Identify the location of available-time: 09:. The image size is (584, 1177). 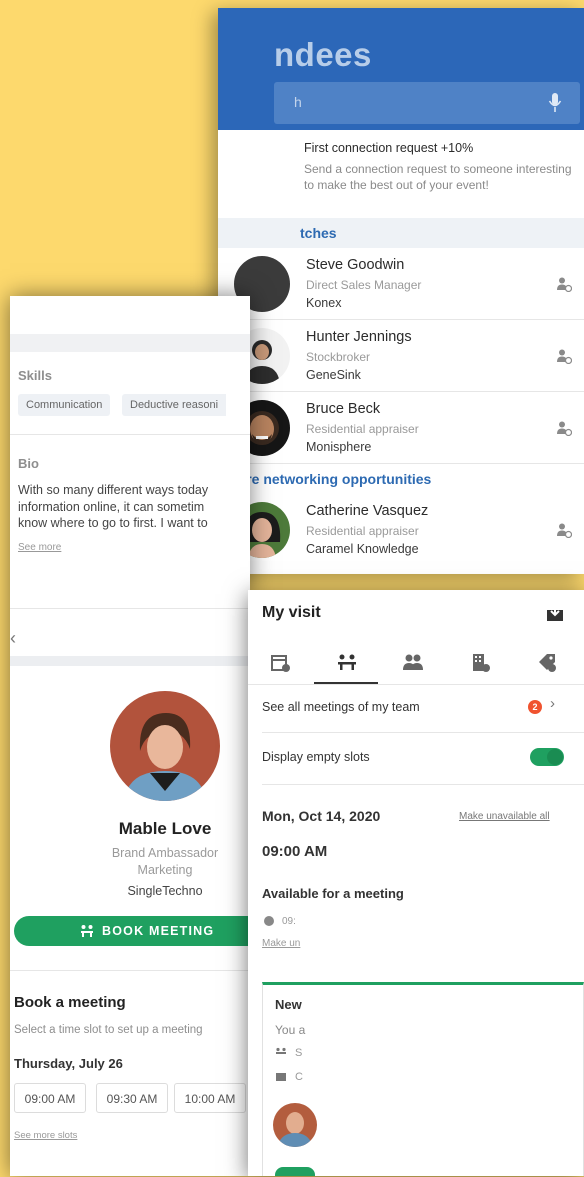
(289, 921).